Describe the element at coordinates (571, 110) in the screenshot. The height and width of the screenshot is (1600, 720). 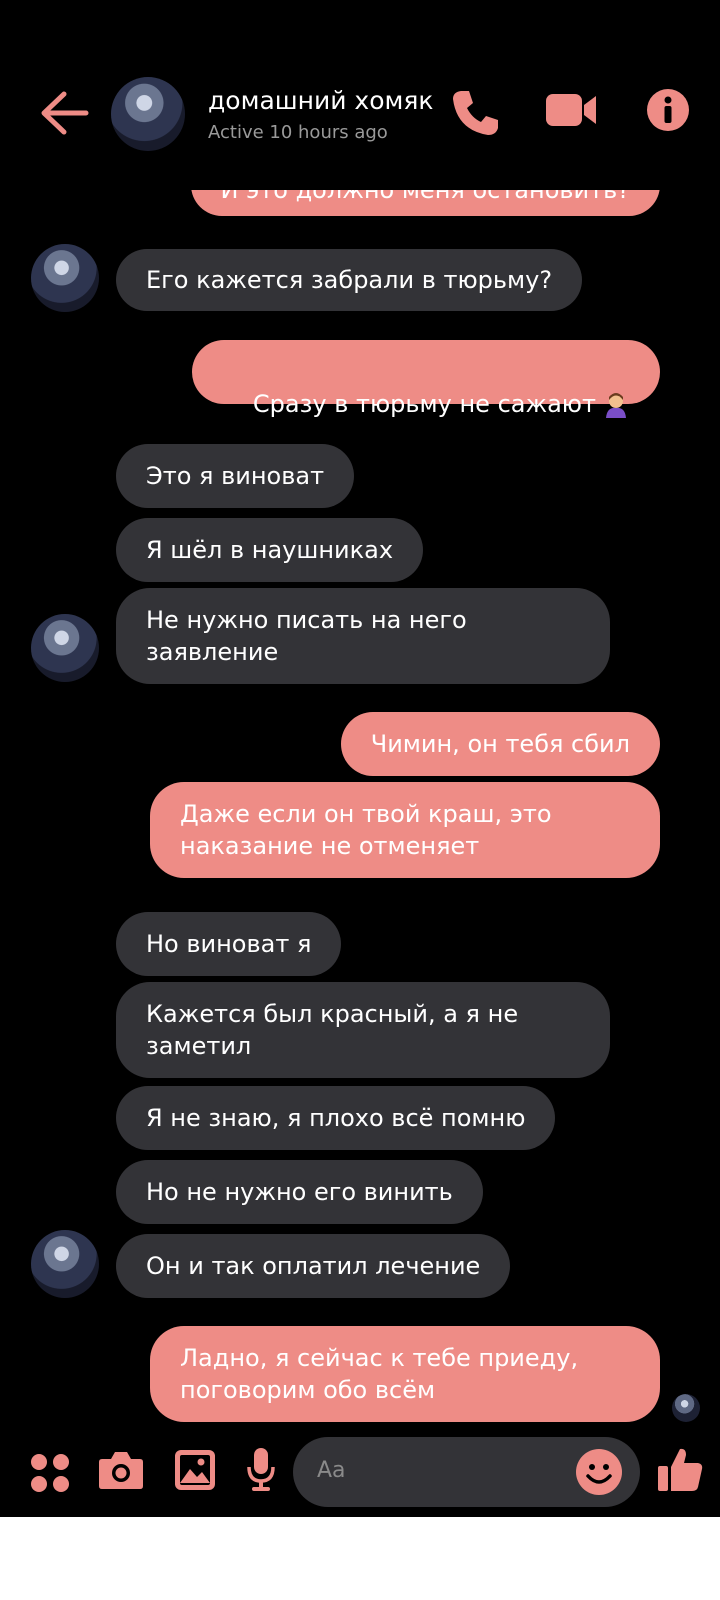
I see `video-camera-icon` at that location.